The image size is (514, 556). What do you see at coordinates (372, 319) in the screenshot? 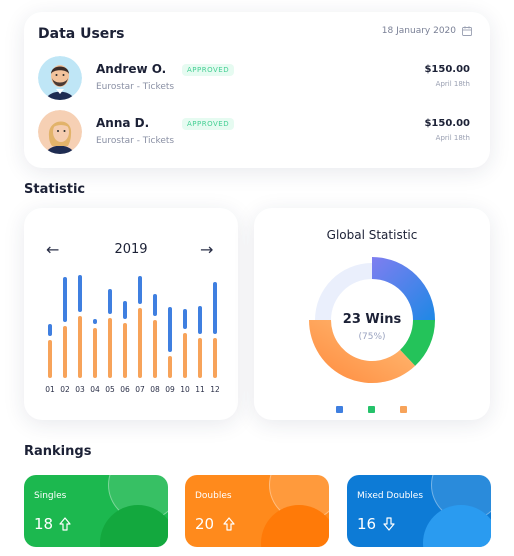
I see `wins-value: 23 Wins` at bounding box center [372, 319].